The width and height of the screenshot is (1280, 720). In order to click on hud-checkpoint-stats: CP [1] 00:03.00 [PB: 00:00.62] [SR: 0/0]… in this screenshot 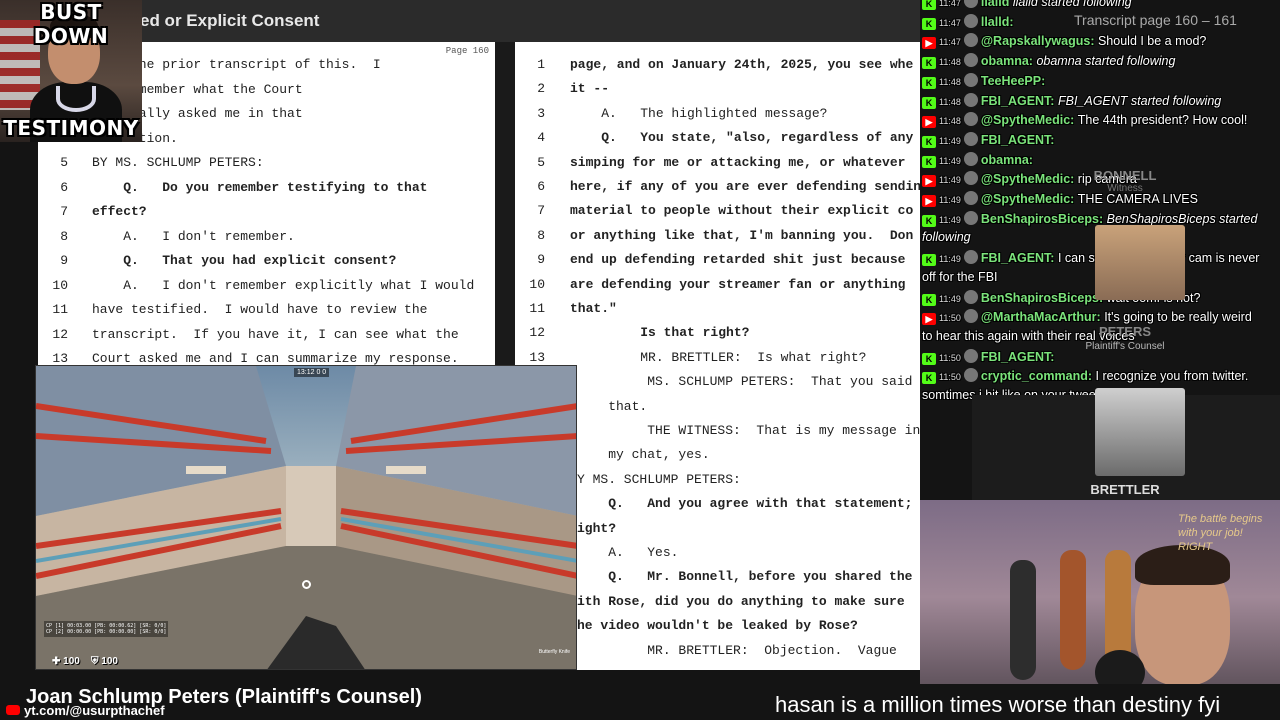, I will do `click(106, 629)`.